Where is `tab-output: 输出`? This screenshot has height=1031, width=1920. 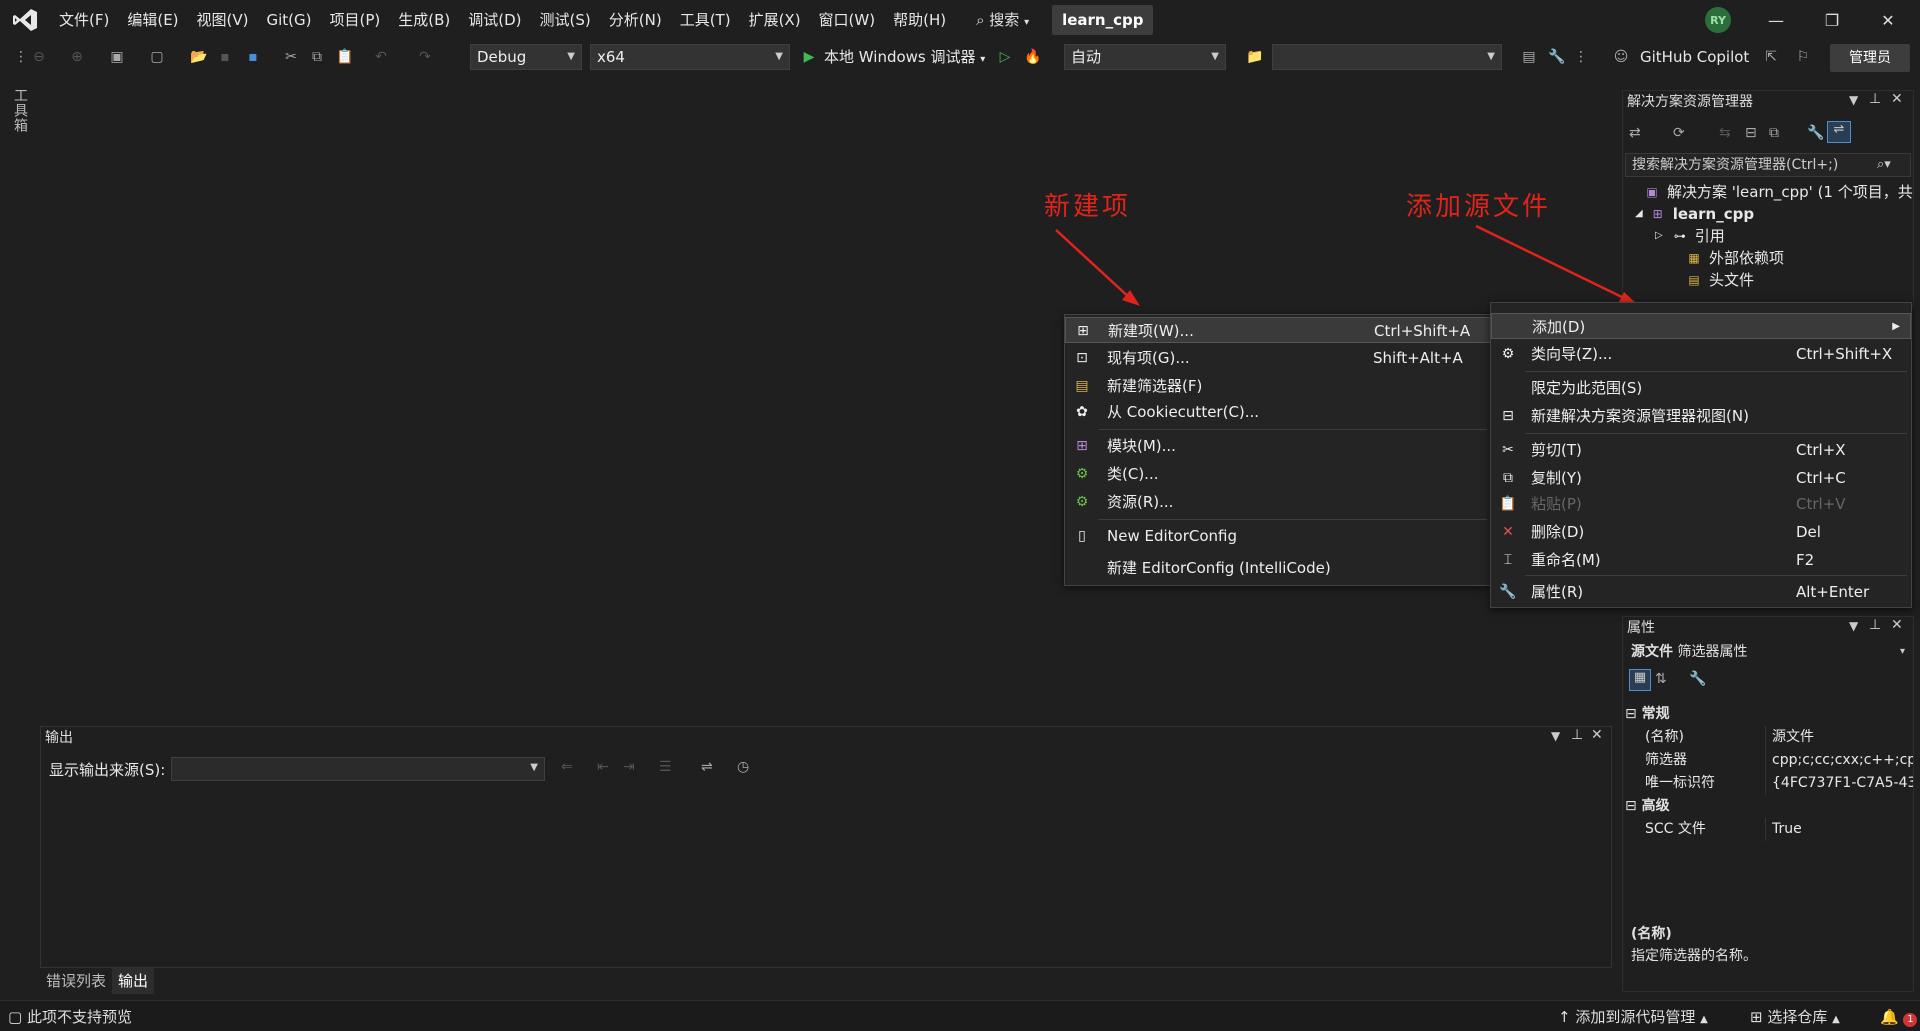
tab-output: 输出 is located at coordinates (133, 981).